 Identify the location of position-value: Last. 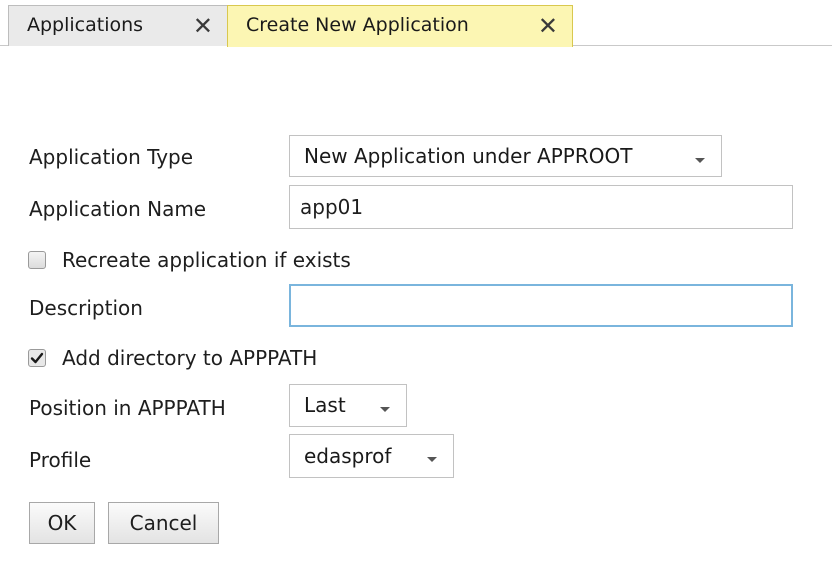
(325, 405).